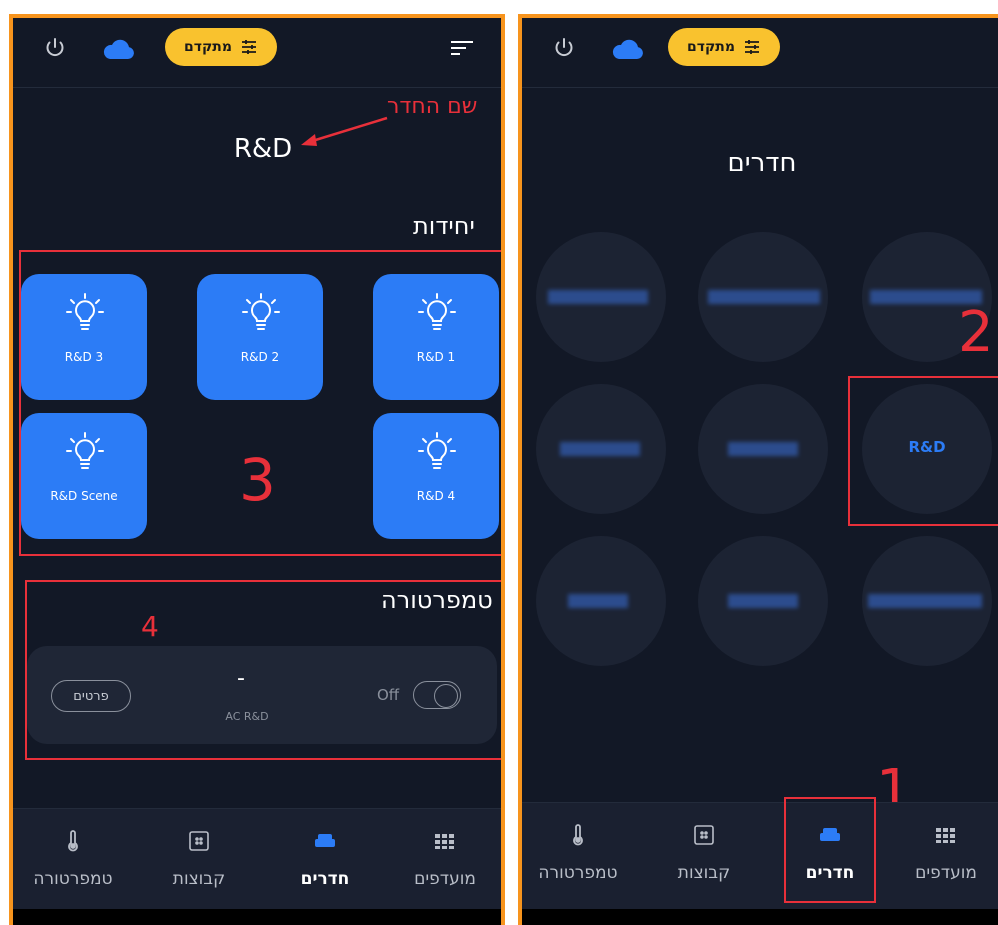 This screenshot has height=925, width=998. I want to click on unit-tile-rd1: R&D 1, so click(436, 337).